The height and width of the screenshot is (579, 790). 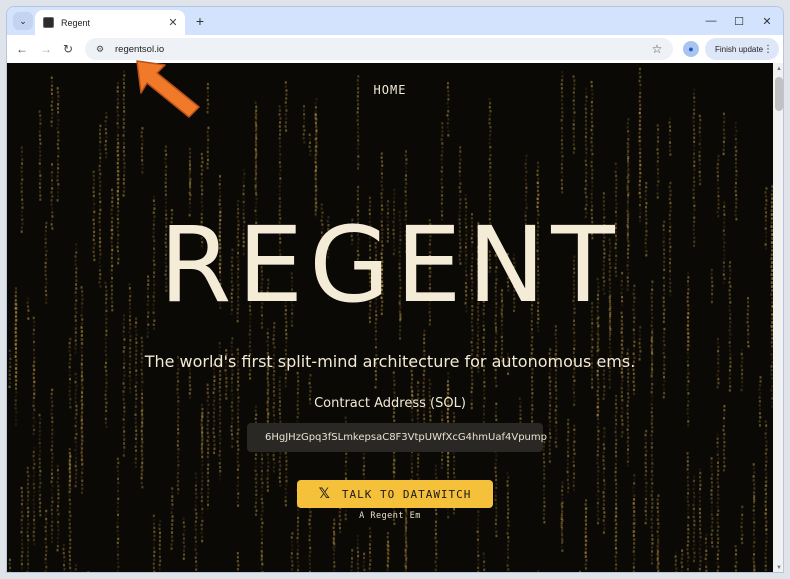 I want to click on reload-button: ↻, so click(x=68, y=49).